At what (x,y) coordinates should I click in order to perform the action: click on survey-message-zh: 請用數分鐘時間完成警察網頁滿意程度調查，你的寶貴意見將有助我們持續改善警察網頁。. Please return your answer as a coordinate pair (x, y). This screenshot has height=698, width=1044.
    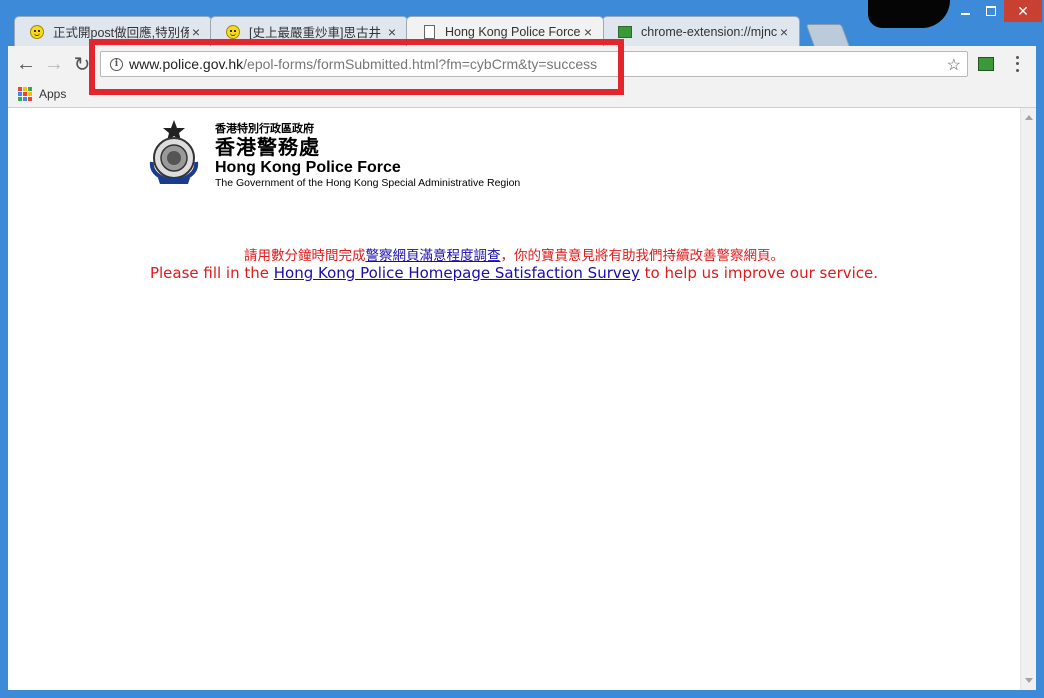
    Looking at the image, I should click on (514, 254).